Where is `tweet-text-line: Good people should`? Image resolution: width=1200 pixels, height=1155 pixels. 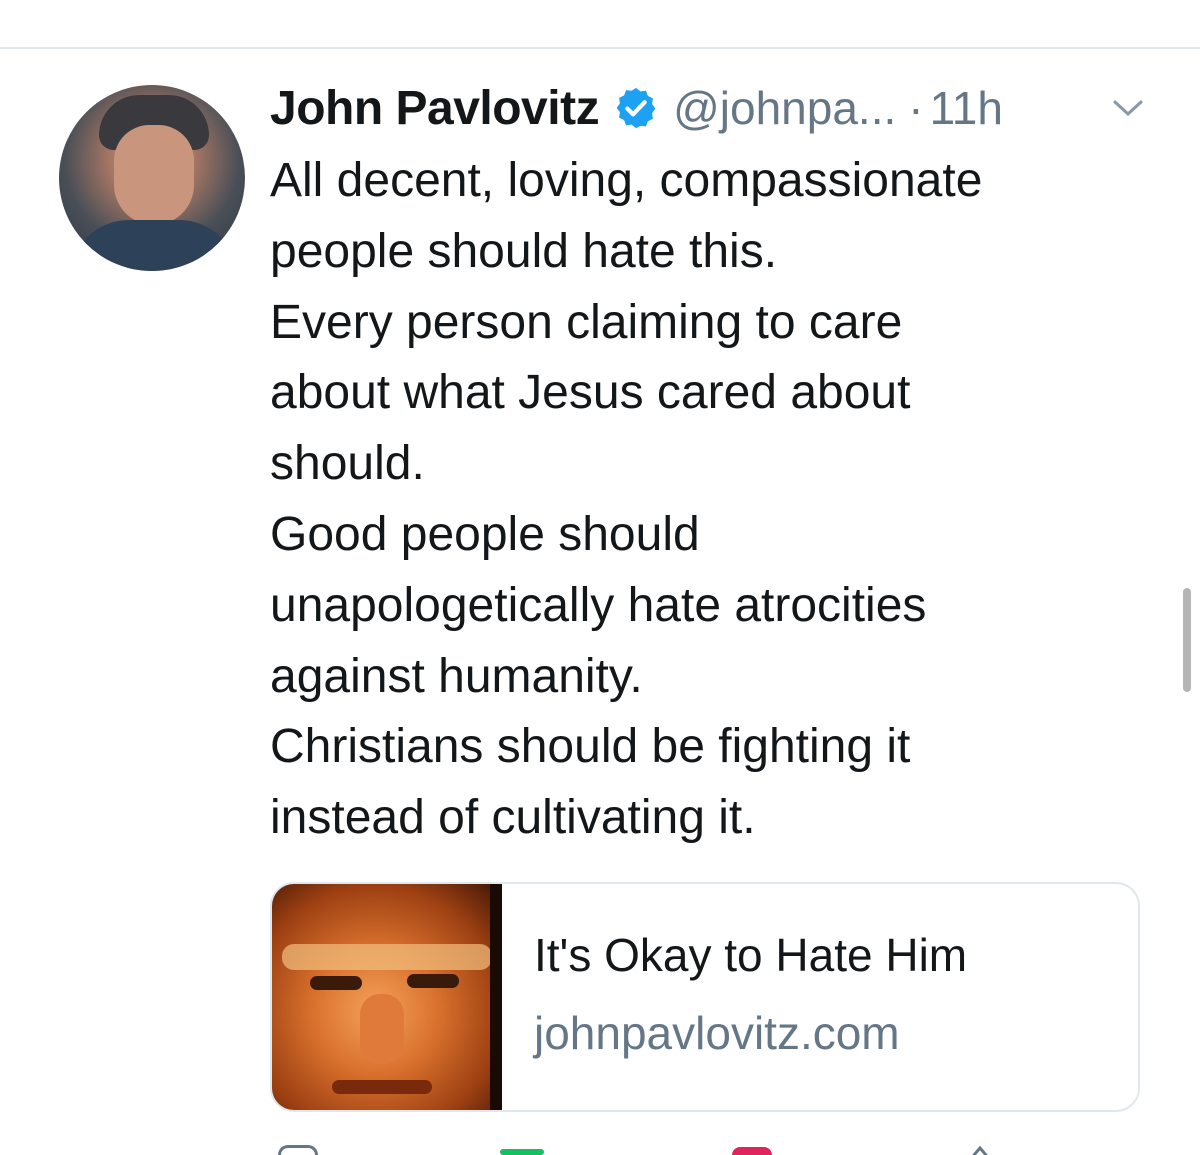 tweet-text-line: Good people should is located at coordinates (485, 534).